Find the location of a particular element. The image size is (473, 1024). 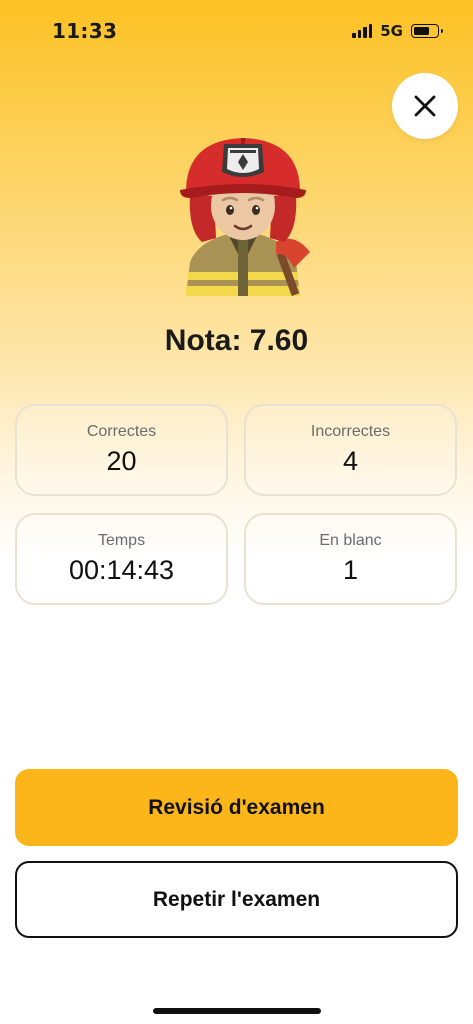

grade-text: Nota: 7.60 is located at coordinates (236, 340).